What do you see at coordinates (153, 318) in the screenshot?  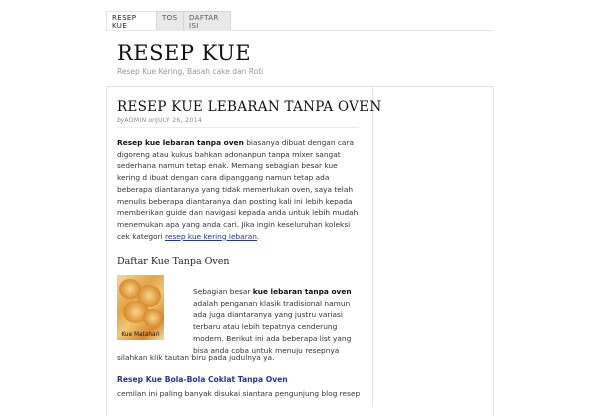 I see `cookie-shape` at bounding box center [153, 318].